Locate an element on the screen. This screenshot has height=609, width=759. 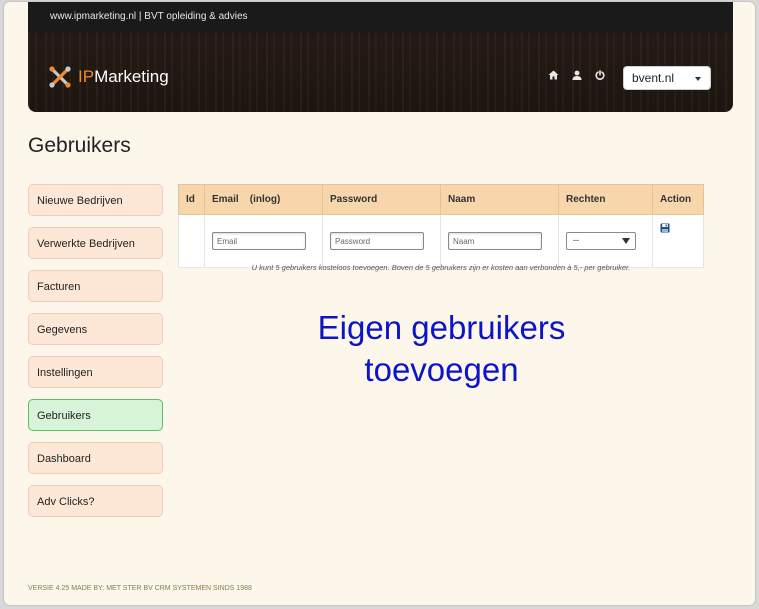
col-header-id: Id is located at coordinates (191, 199).